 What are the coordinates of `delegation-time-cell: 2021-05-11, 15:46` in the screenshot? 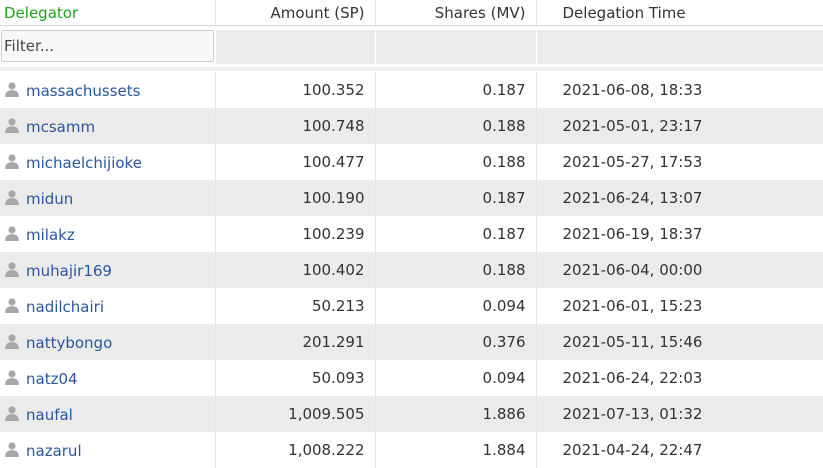 It's located at (679, 342).